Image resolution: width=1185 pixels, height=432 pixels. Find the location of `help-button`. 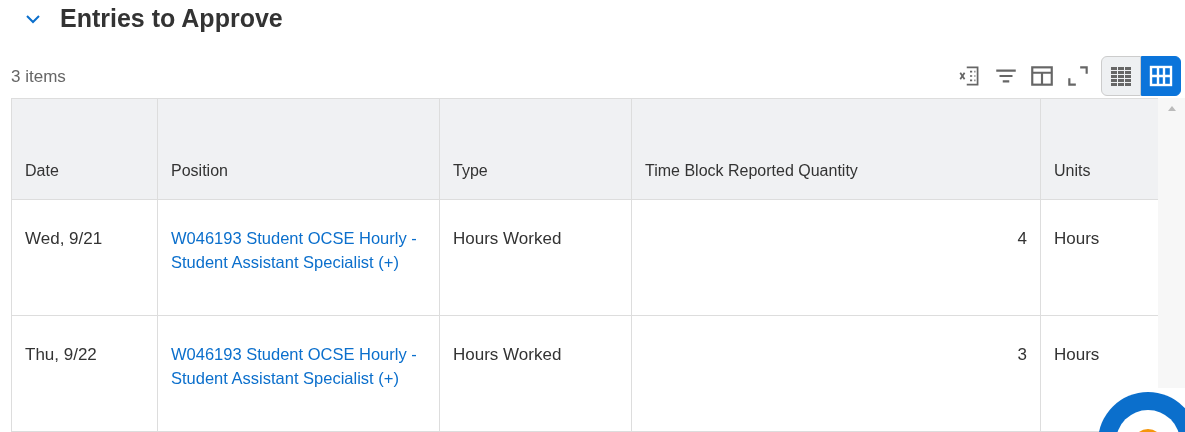

help-button is located at coordinates (1141, 412).